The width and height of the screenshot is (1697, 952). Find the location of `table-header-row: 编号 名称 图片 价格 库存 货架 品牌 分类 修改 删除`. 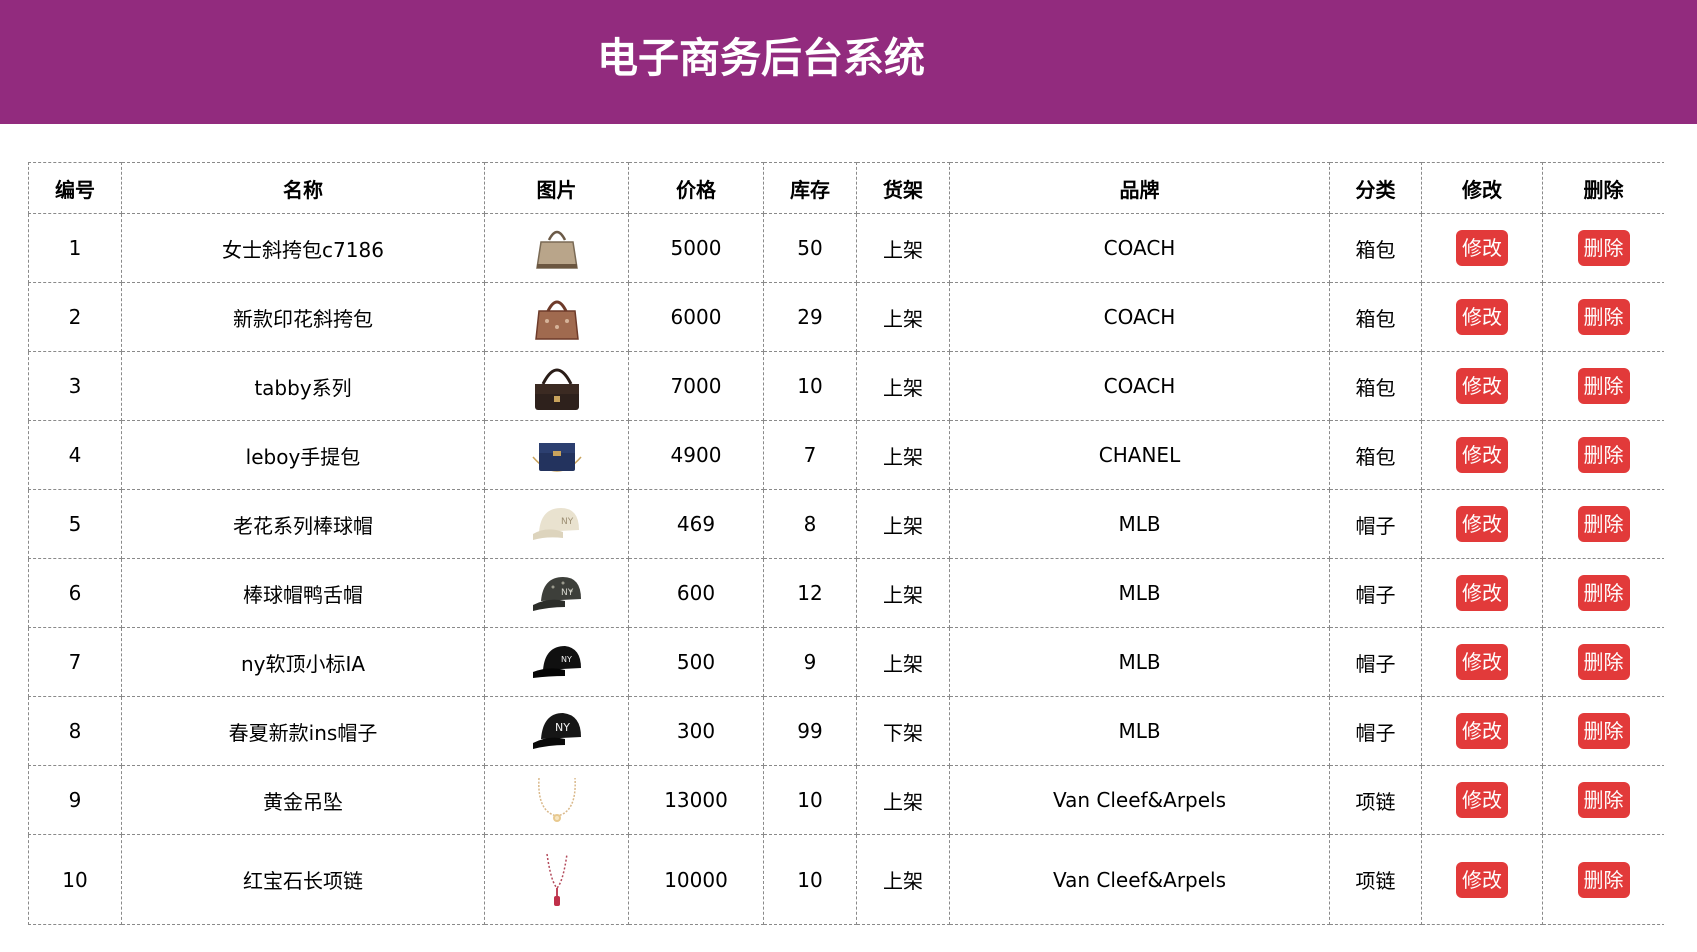

table-header-row: 编号 名称 图片 价格 库存 货架 品牌 分类 修改 删除 is located at coordinates (846, 188).